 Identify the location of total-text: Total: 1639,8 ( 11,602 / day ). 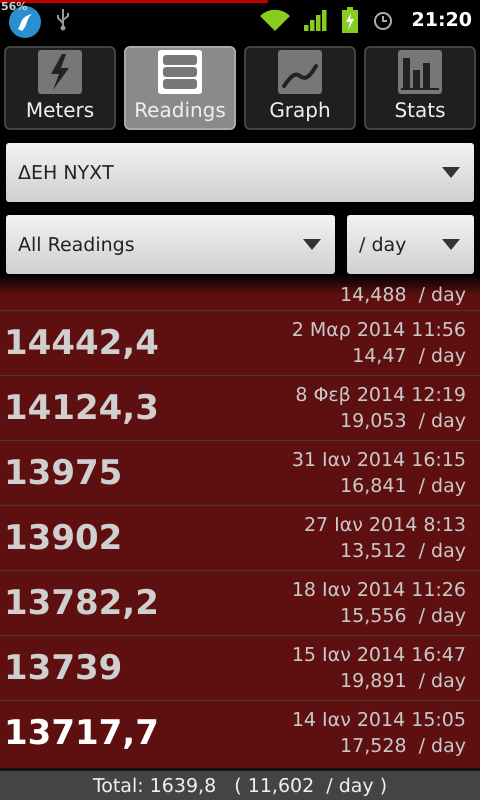
(240, 785).